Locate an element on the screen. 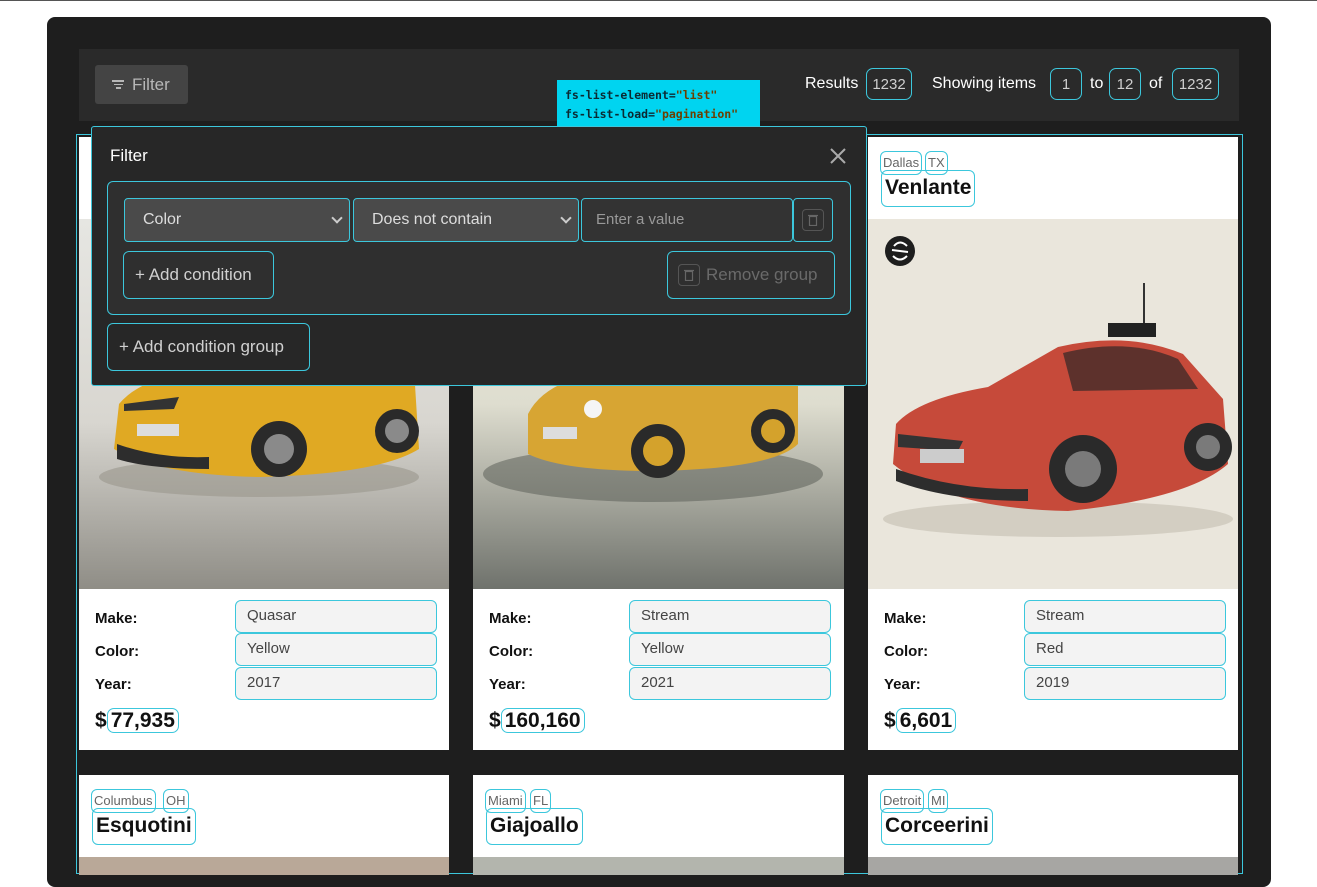 Image resolution: width=1317 pixels, height=887 pixels. car-card: Columbus OH Esquotini is located at coordinates (264, 825).